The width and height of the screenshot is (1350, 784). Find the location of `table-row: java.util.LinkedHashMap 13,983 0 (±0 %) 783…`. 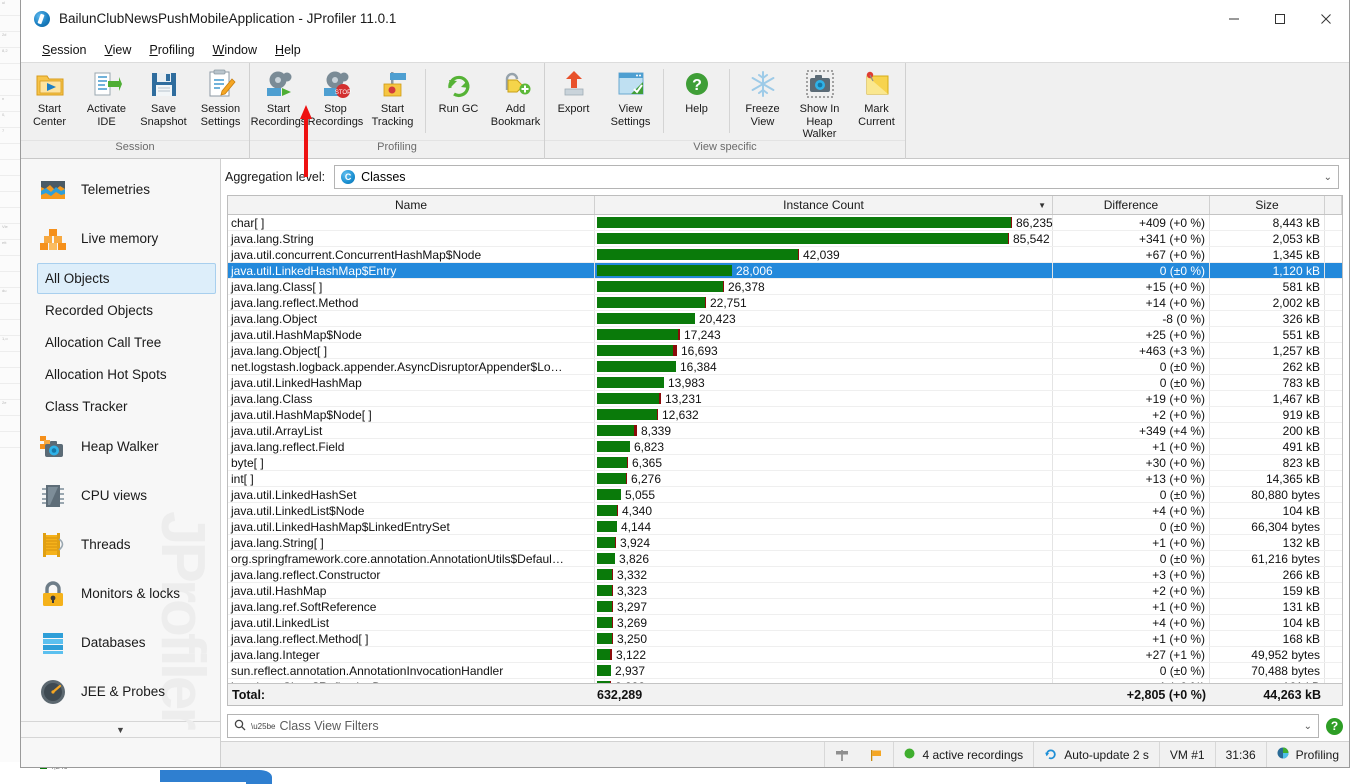

table-row: java.util.LinkedHashMap 13,983 0 (±0 %) 783… is located at coordinates (785, 383).